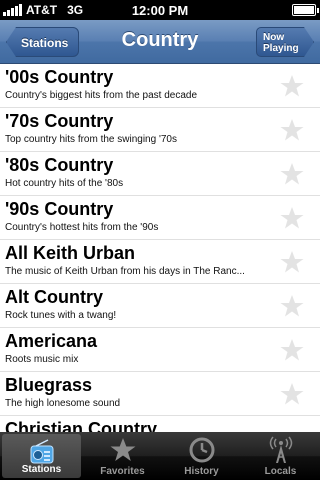 The height and width of the screenshot is (480, 320). I want to click on tab-label: Favorites, so click(122, 471).